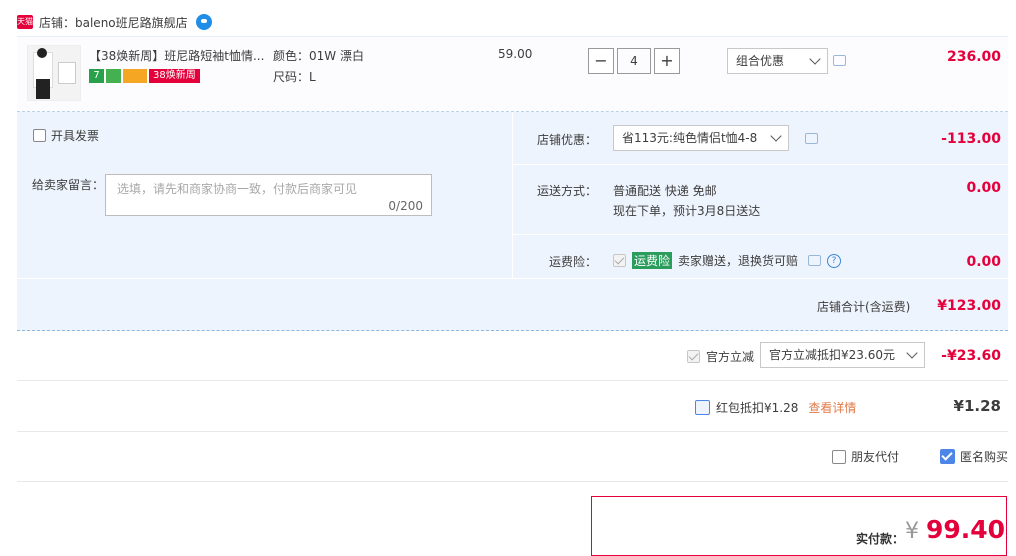  I want to click on insurance-label: 运费险：, so click(573, 262).